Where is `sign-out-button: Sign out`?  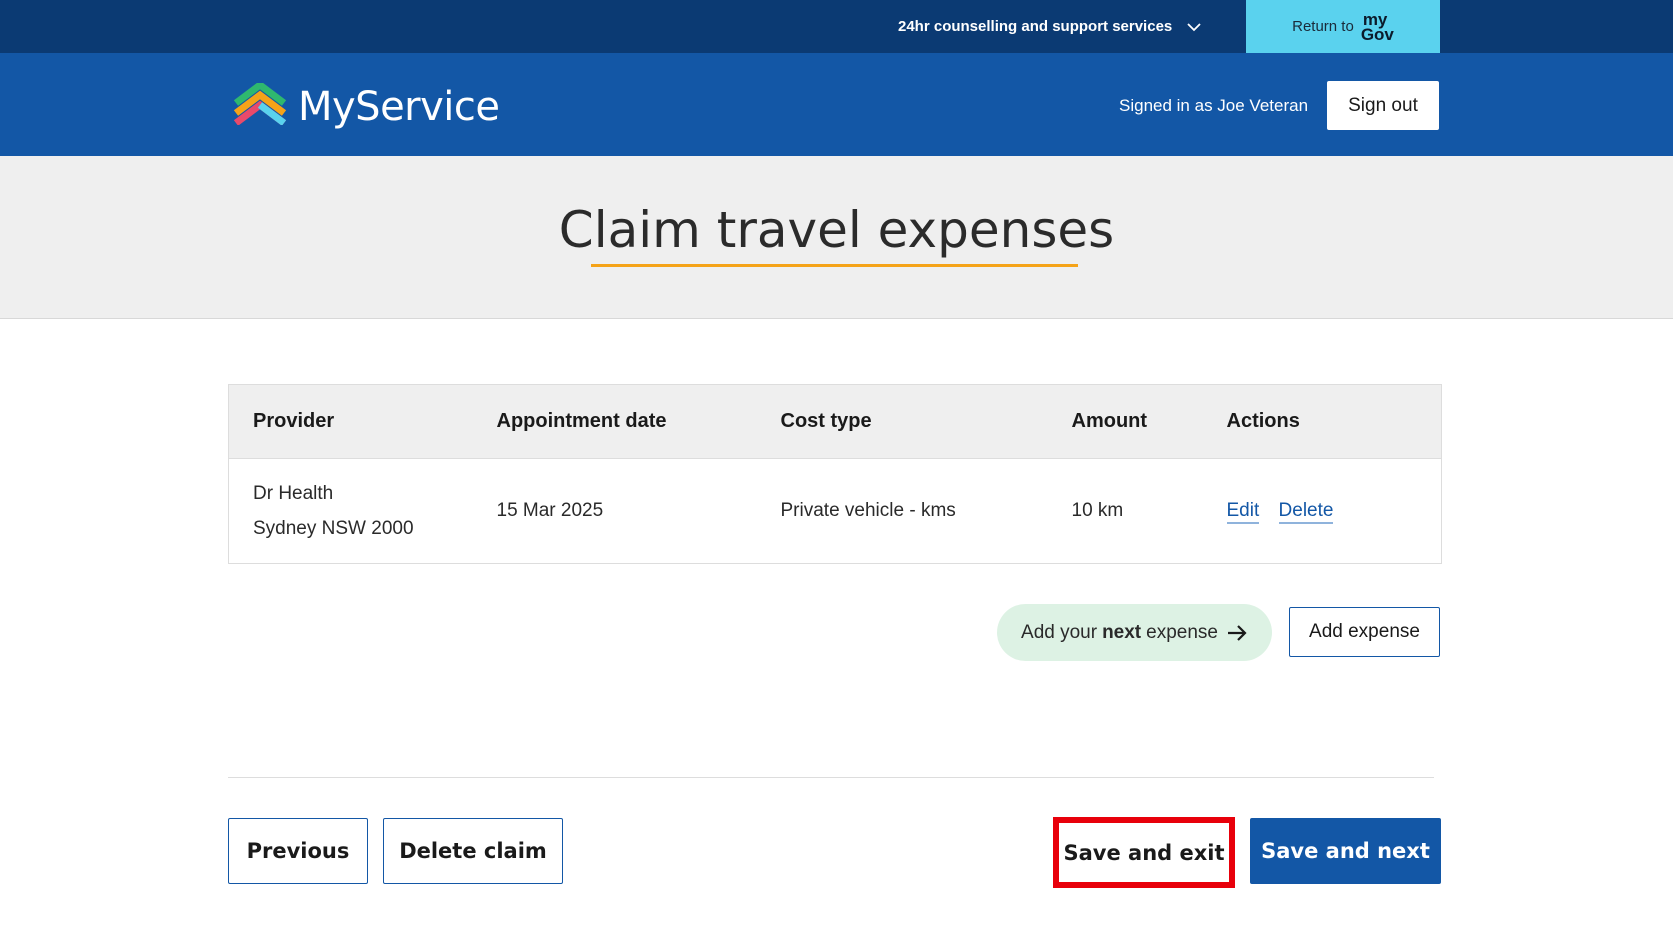
sign-out-button: Sign out is located at coordinates (1383, 105).